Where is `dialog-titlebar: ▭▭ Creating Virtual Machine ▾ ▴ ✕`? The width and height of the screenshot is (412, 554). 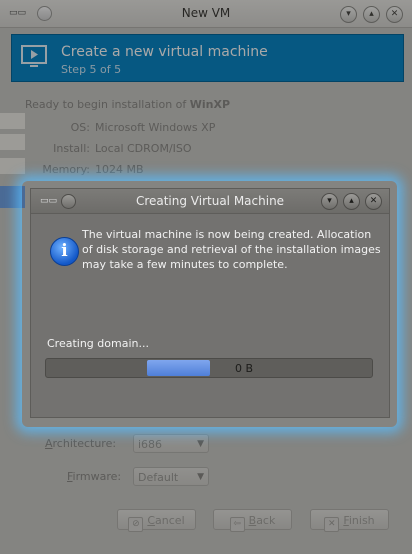
dialog-titlebar: ▭▭ Creating Virtual Machine ▾ ▴ ✕ is located at coordinates (210, 201).